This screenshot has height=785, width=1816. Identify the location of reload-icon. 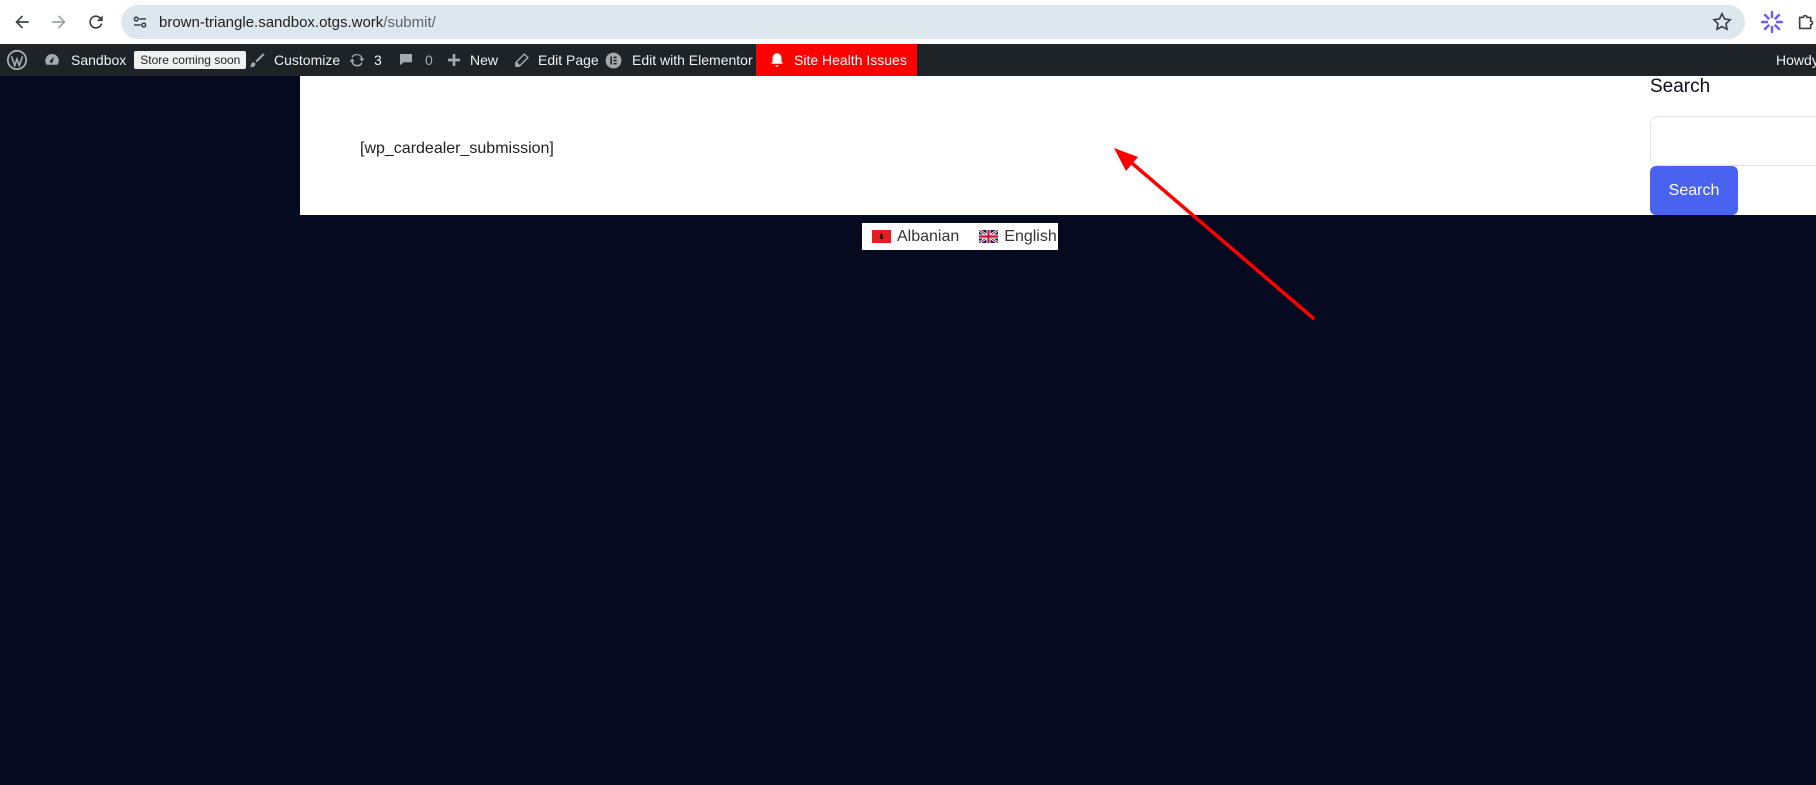
(96, 22).